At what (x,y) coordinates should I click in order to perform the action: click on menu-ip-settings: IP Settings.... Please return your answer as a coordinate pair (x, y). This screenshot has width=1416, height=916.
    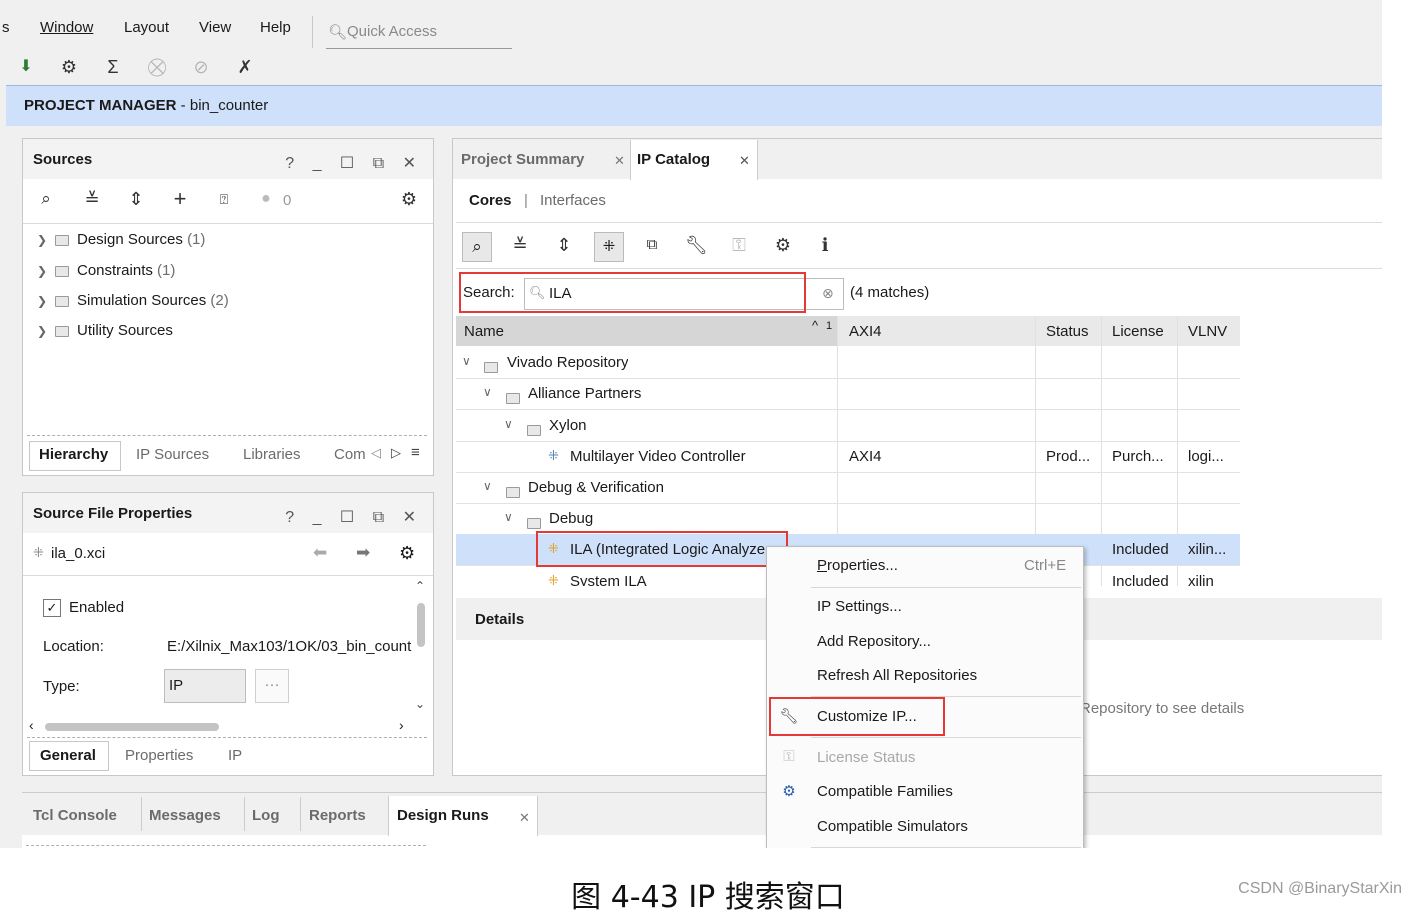
    Looking at the image, I should click on (859, 606).